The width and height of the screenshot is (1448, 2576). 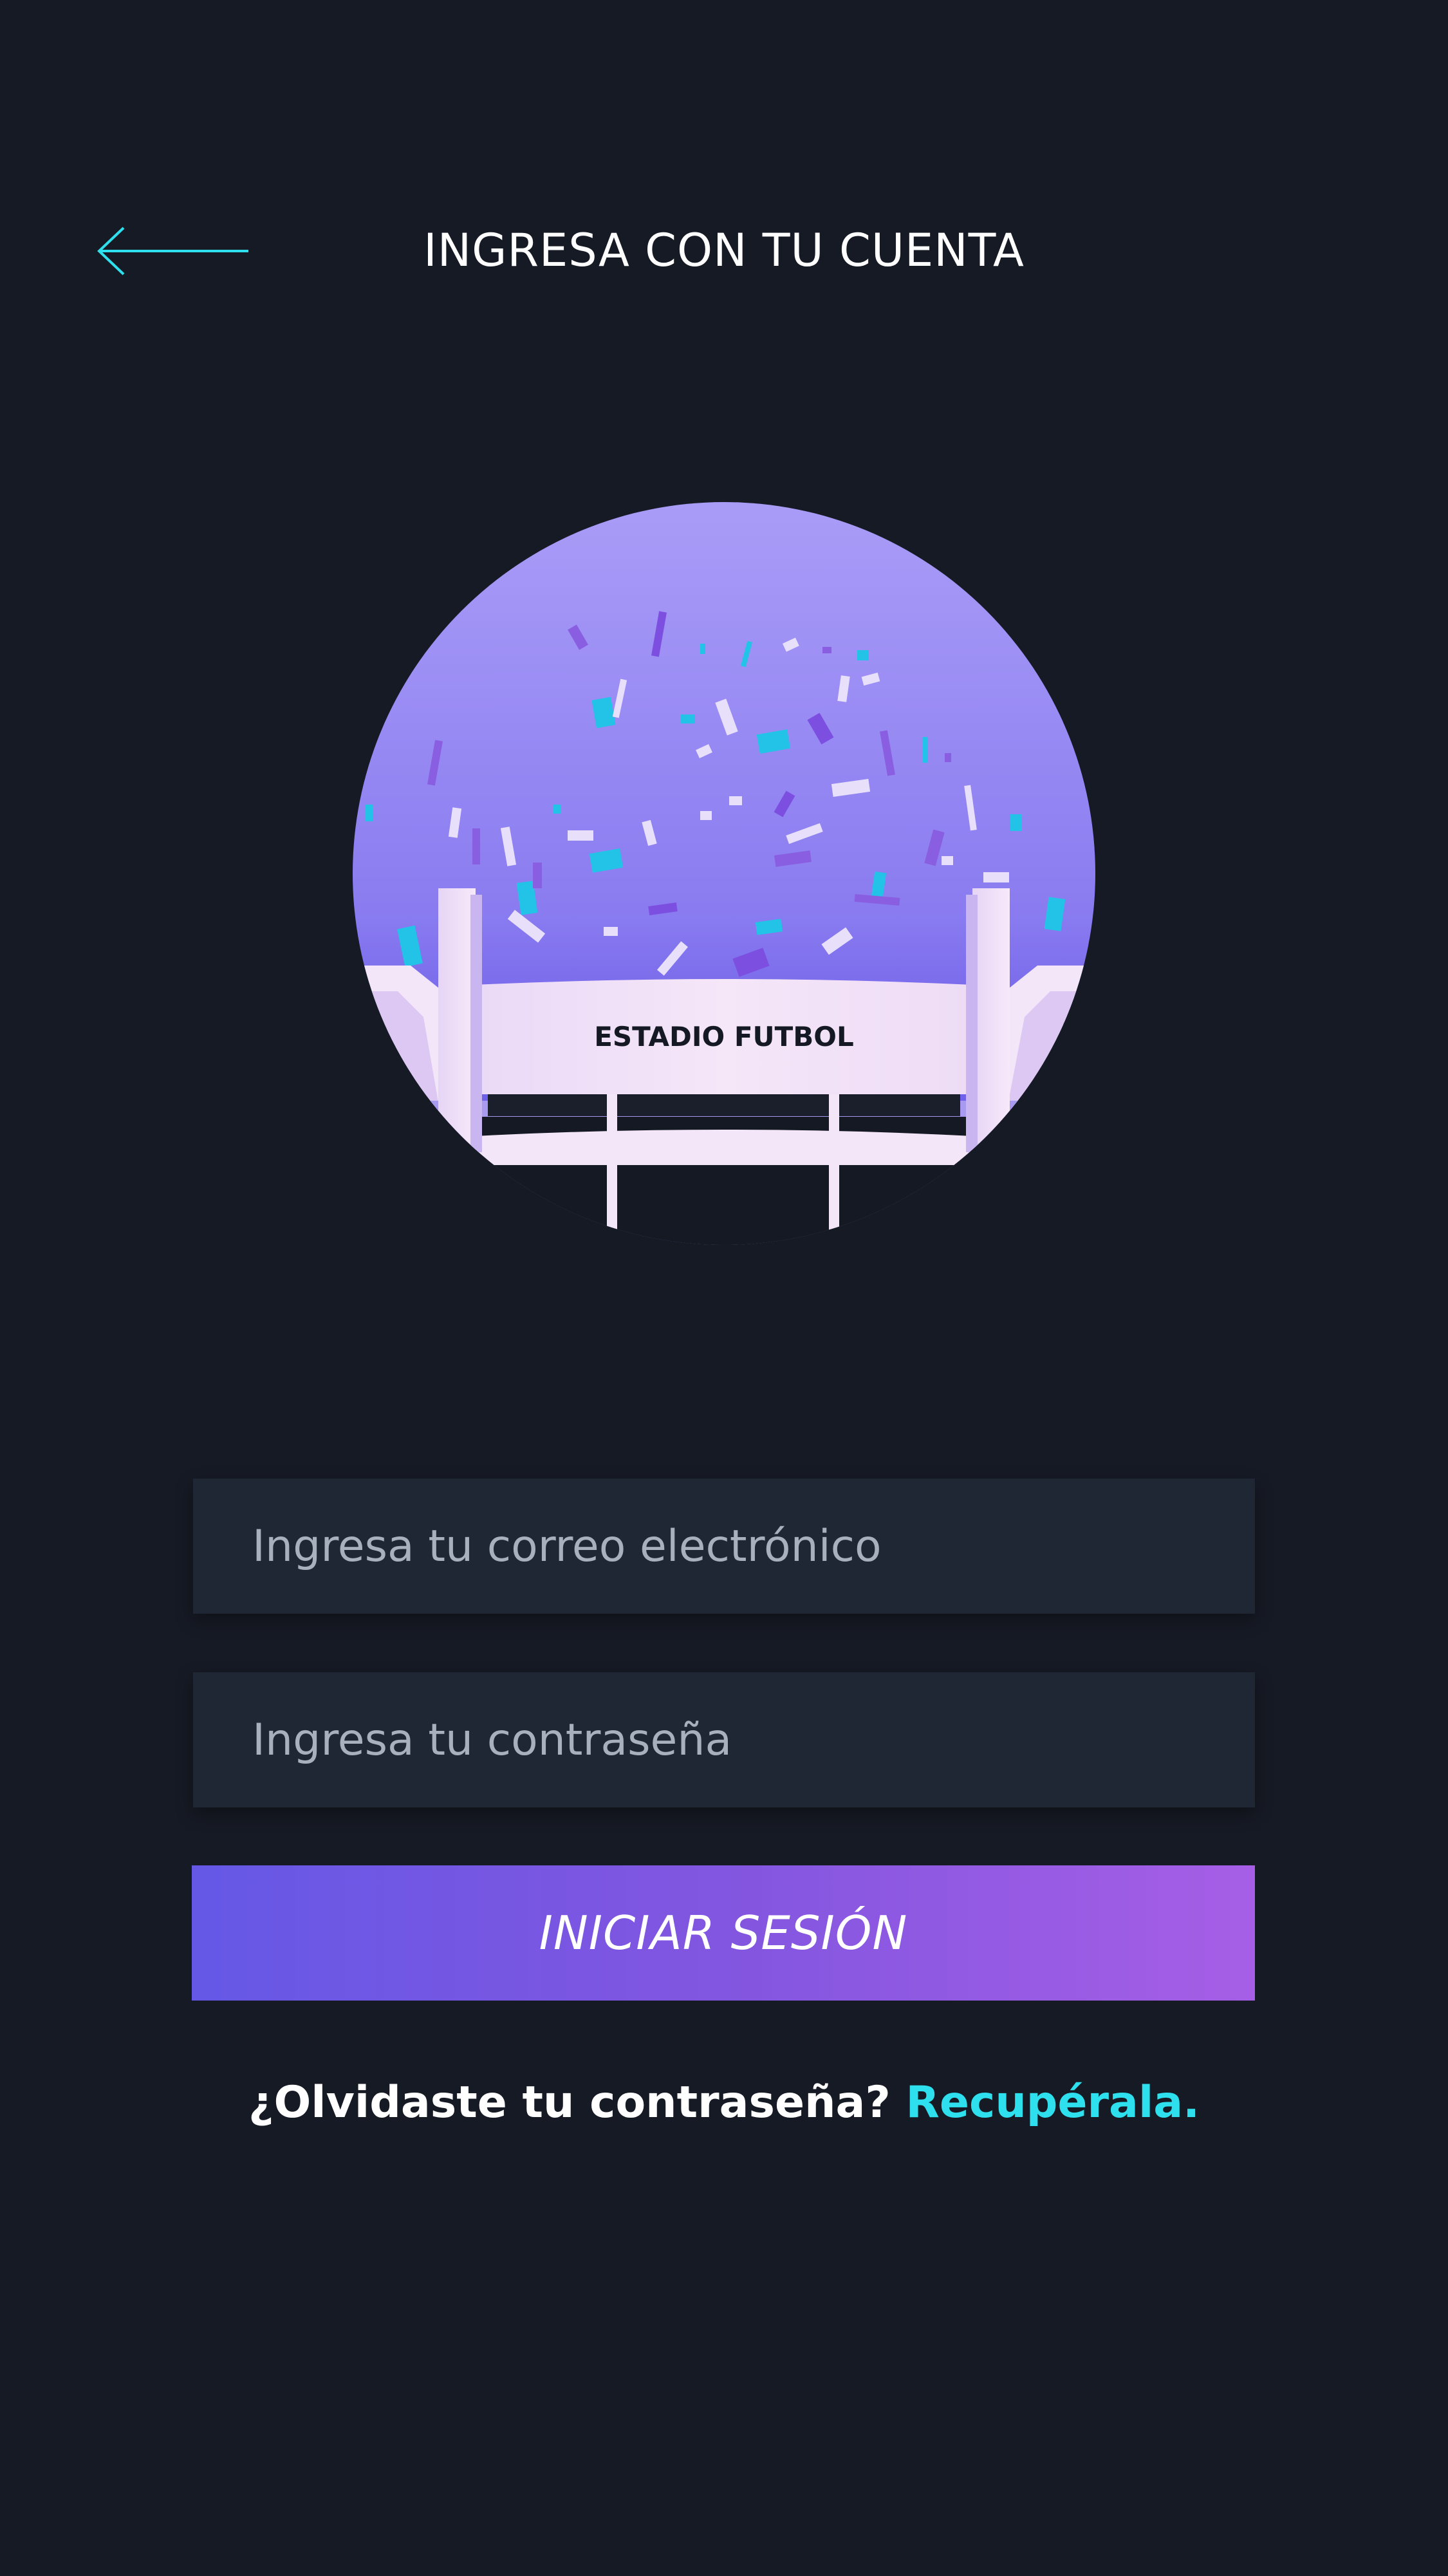 I want to click on forgot-password-text: ¿Olvidaste tu contraseña? Recupérala., so click(x=724, y=2103).